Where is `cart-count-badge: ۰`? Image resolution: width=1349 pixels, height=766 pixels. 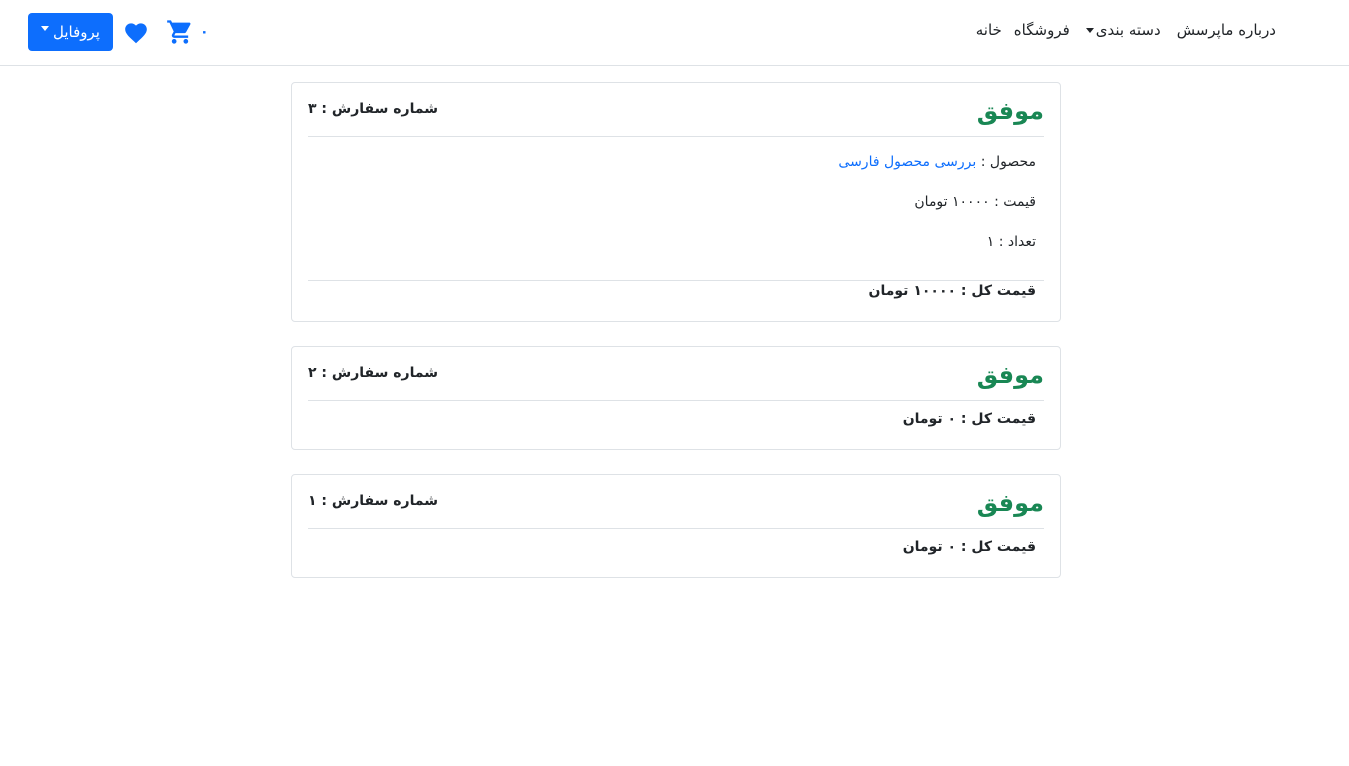
cart-count-badge: ۰ is located at coordinates (204, 32).